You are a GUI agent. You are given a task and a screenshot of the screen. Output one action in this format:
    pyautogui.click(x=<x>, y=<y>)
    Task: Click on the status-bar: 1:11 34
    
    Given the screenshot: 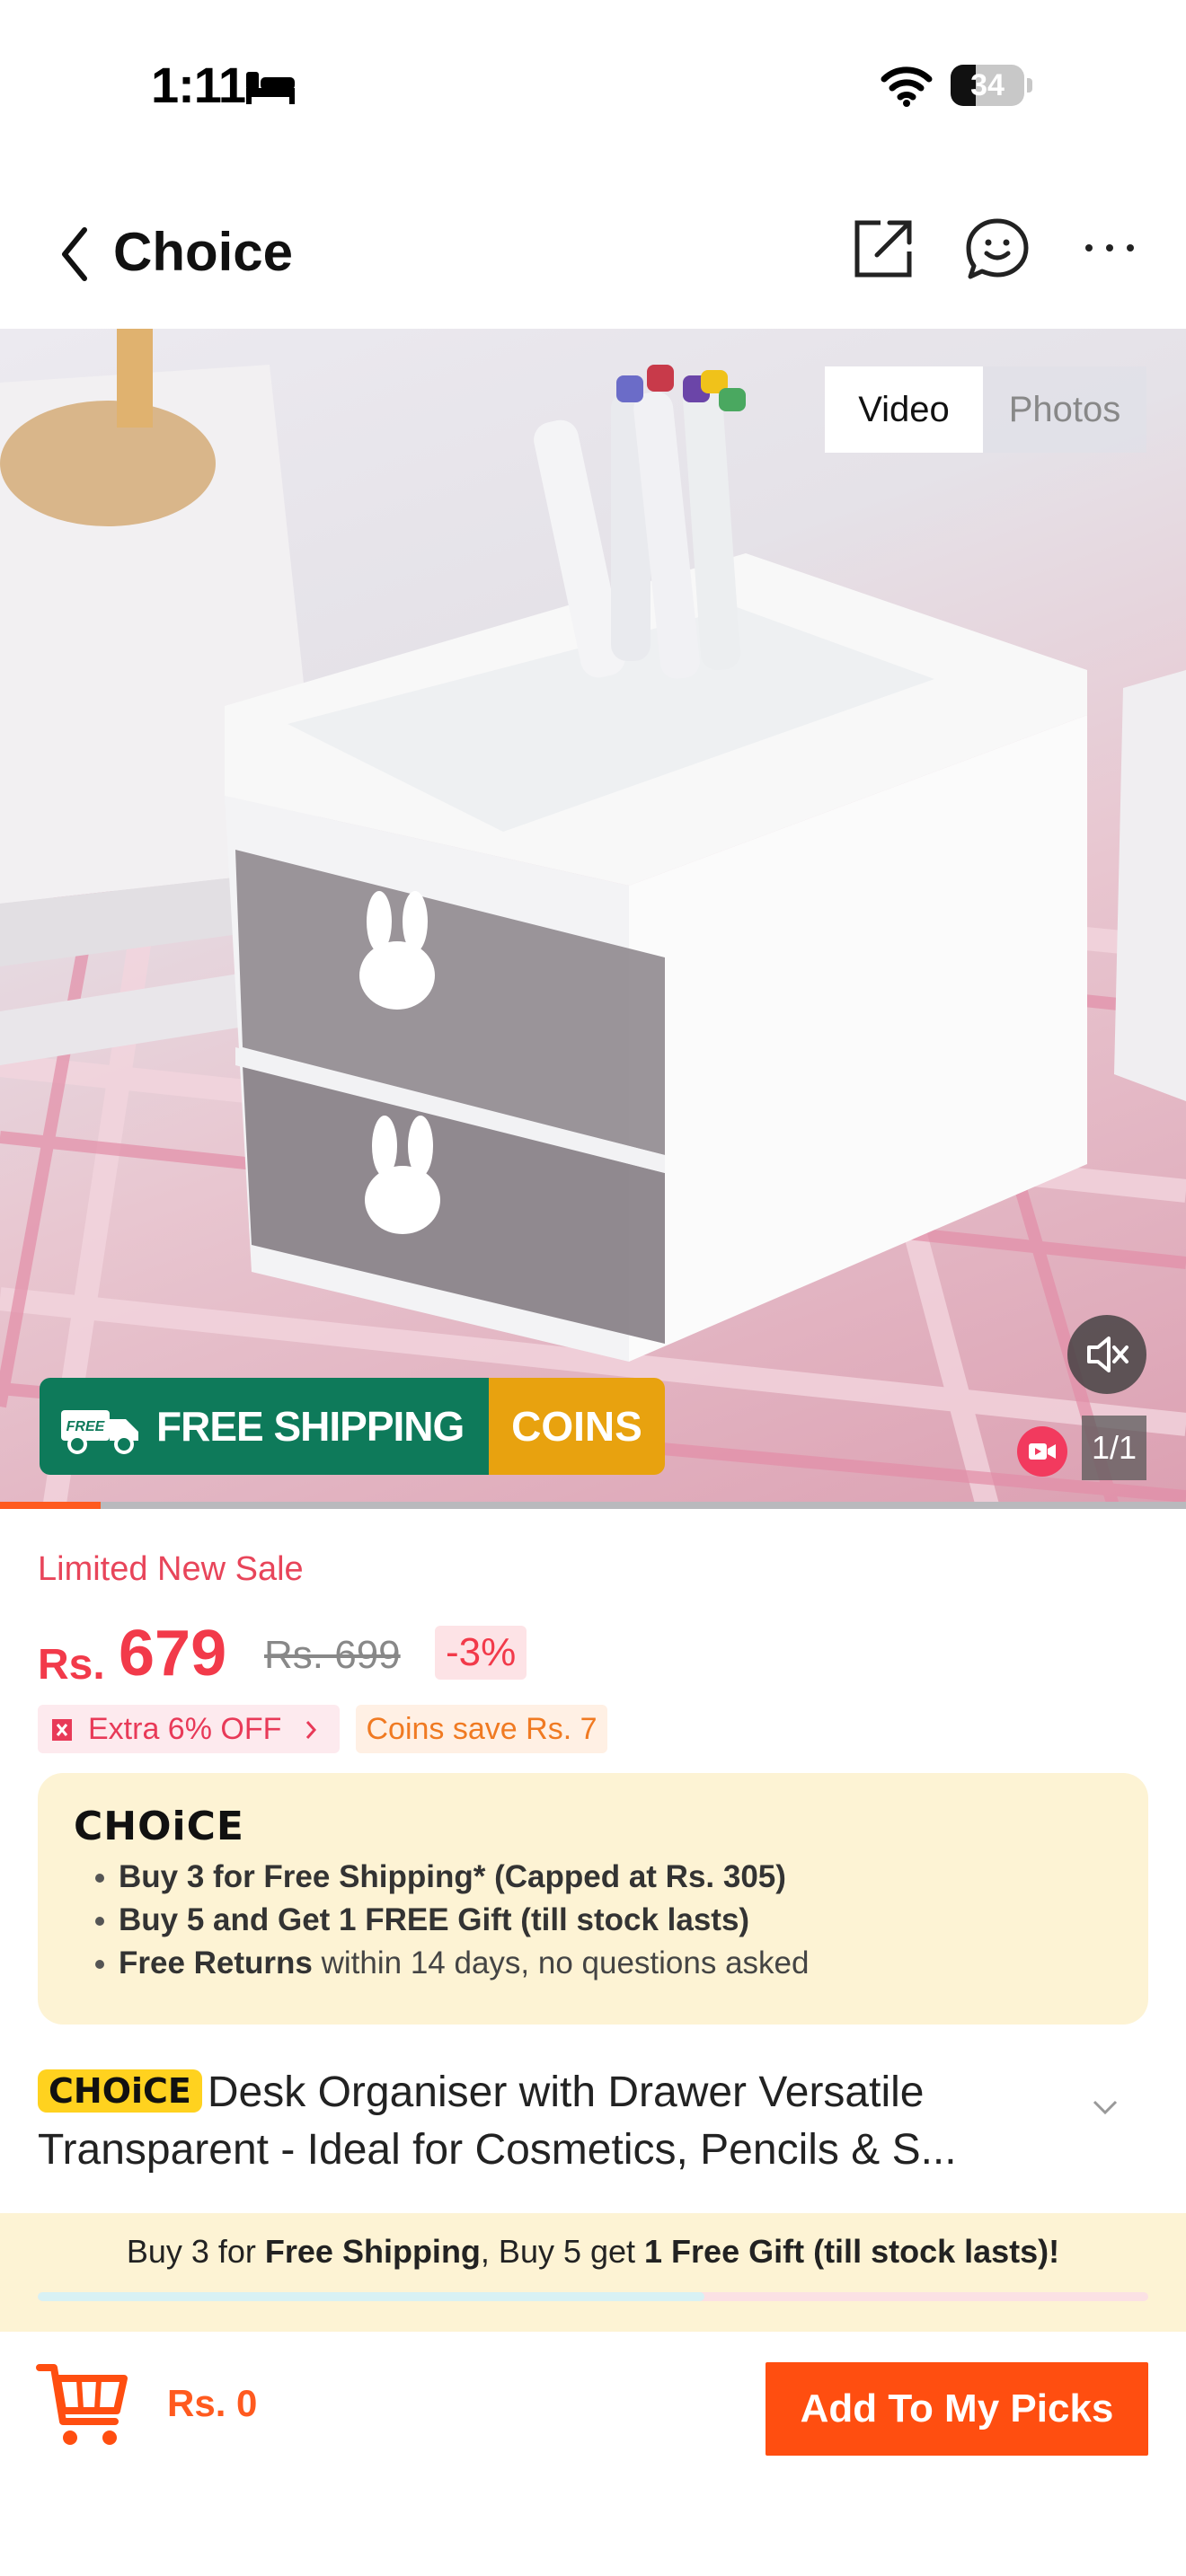 What is the action you would take?
    pyautogui.click(x=593, y=85)
    